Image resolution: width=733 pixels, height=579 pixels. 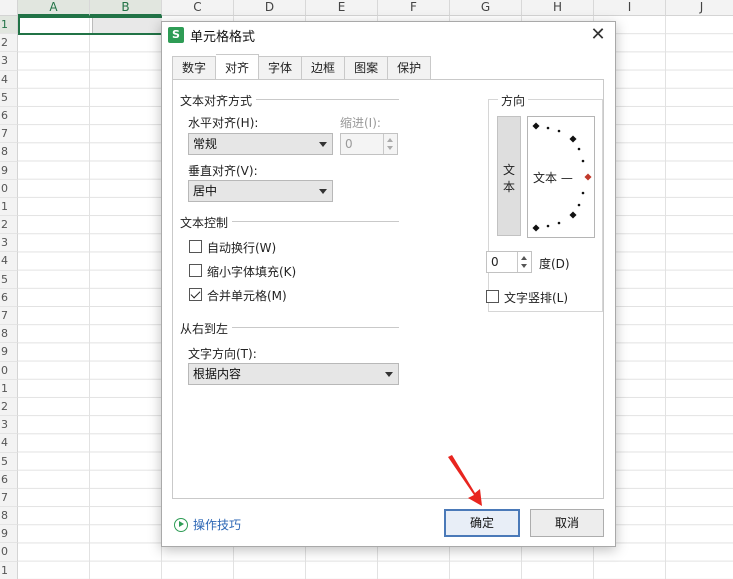 What do you see at coordinates (251, 271) in the screenshot?
I see `shrink-to-fit-label: 缩小字体填充(K)` at bounding box center [251, 271].